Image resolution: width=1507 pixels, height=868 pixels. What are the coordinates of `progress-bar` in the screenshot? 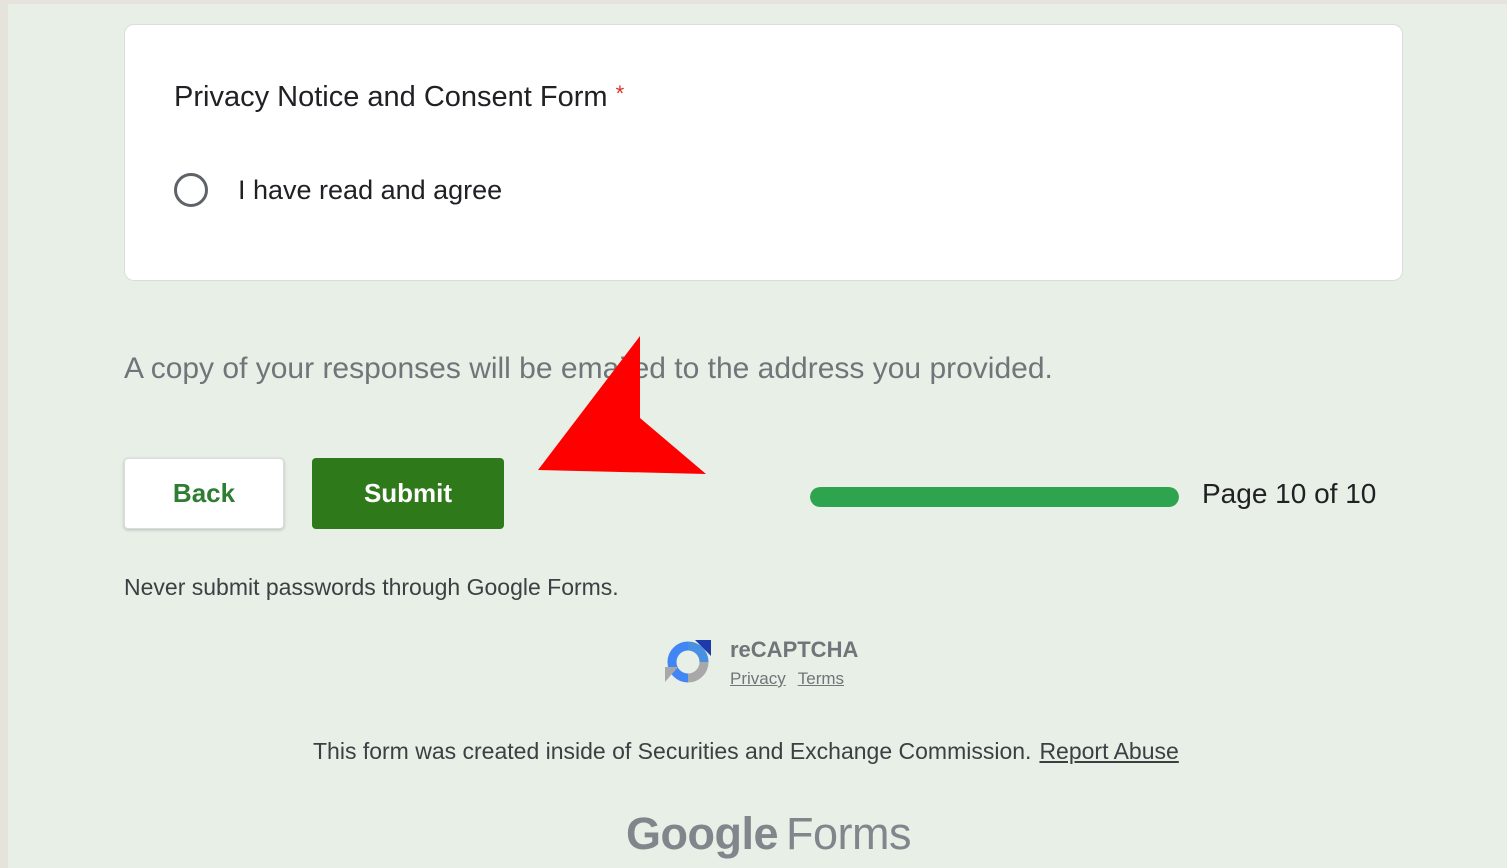 It's located at (994, 497).